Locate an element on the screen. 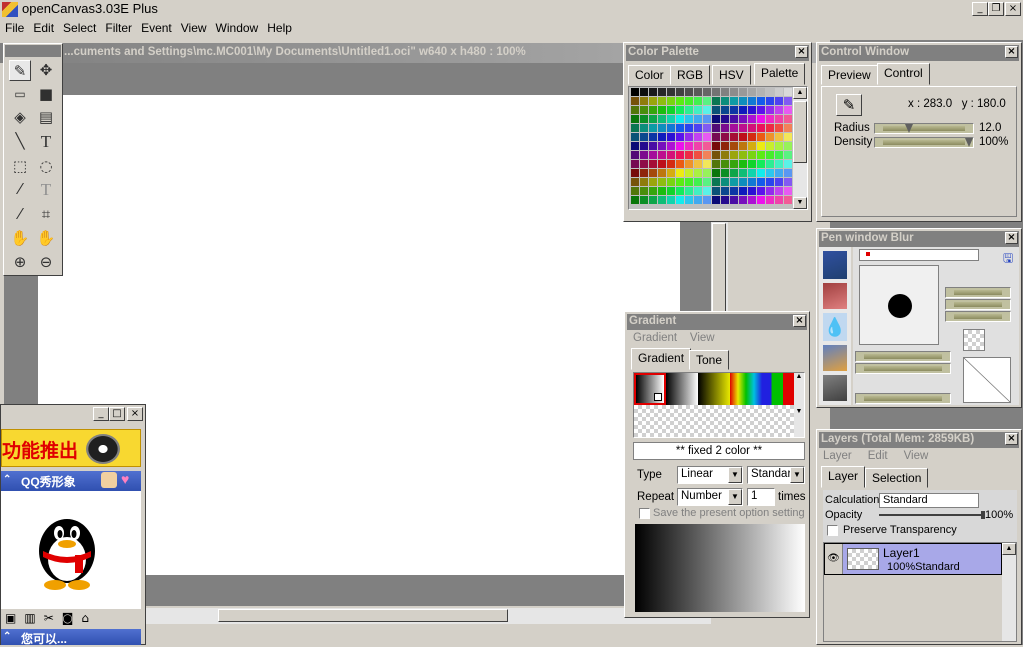 The image size is (1023, 647). qq-banner: 功能推出 is located at coordinates (71, 448).